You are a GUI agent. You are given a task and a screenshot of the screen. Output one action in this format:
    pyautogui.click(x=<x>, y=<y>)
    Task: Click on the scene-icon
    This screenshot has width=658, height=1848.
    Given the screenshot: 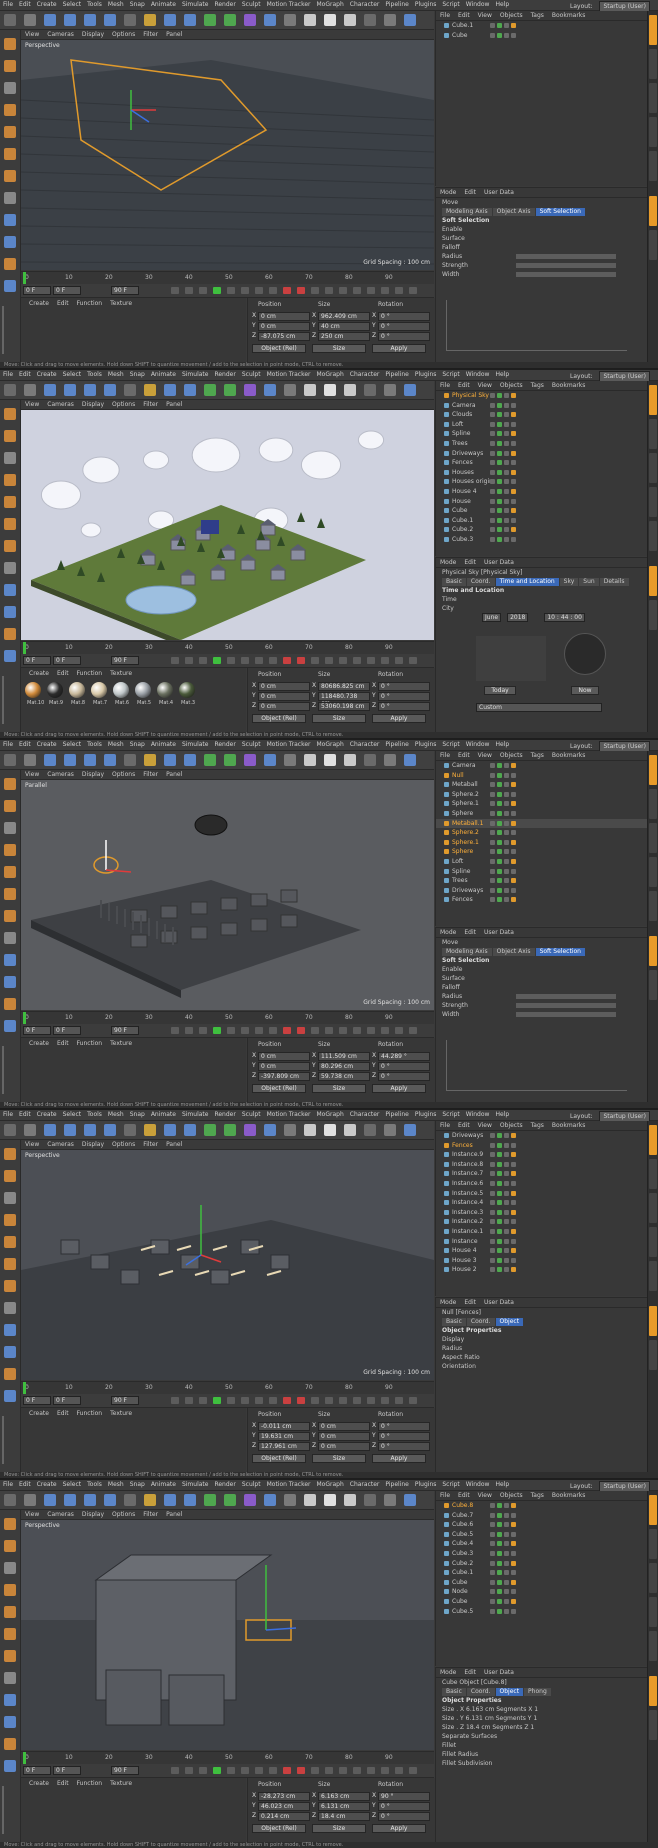 What is the action you would take?
    pyautogui.click(x=370, y=760)
    